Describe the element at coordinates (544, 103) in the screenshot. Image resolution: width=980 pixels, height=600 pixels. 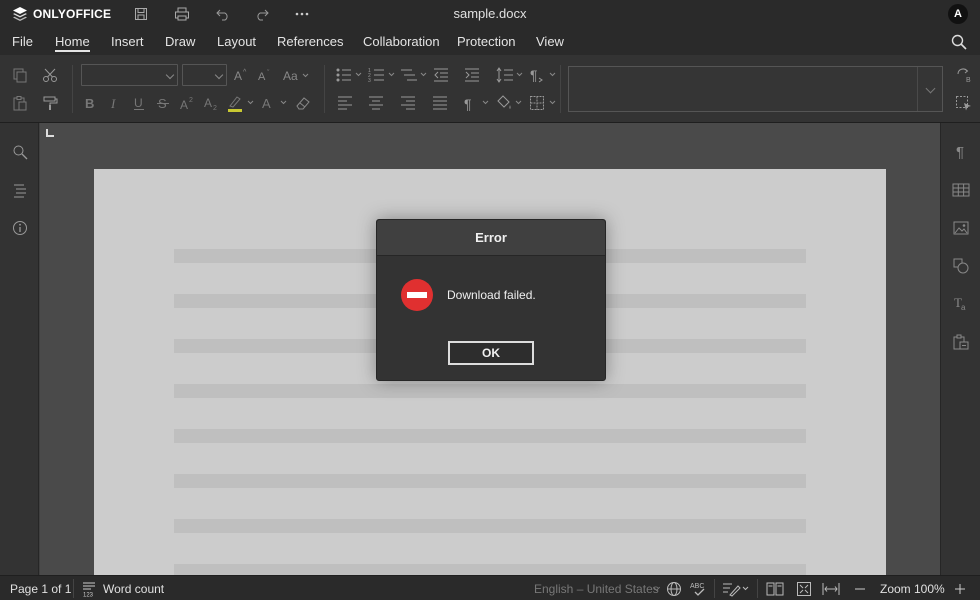
I see `borders-button` at that location.